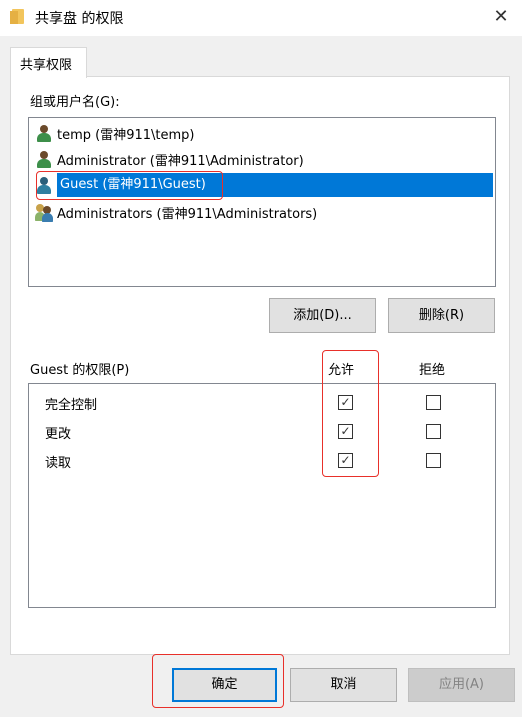 Image resolution: width=522 pixels, height=717 pixels. Describe the element at coordinates (75, 102) in the screenshot. I see `users-label: 组或用户名(G):` at that location.